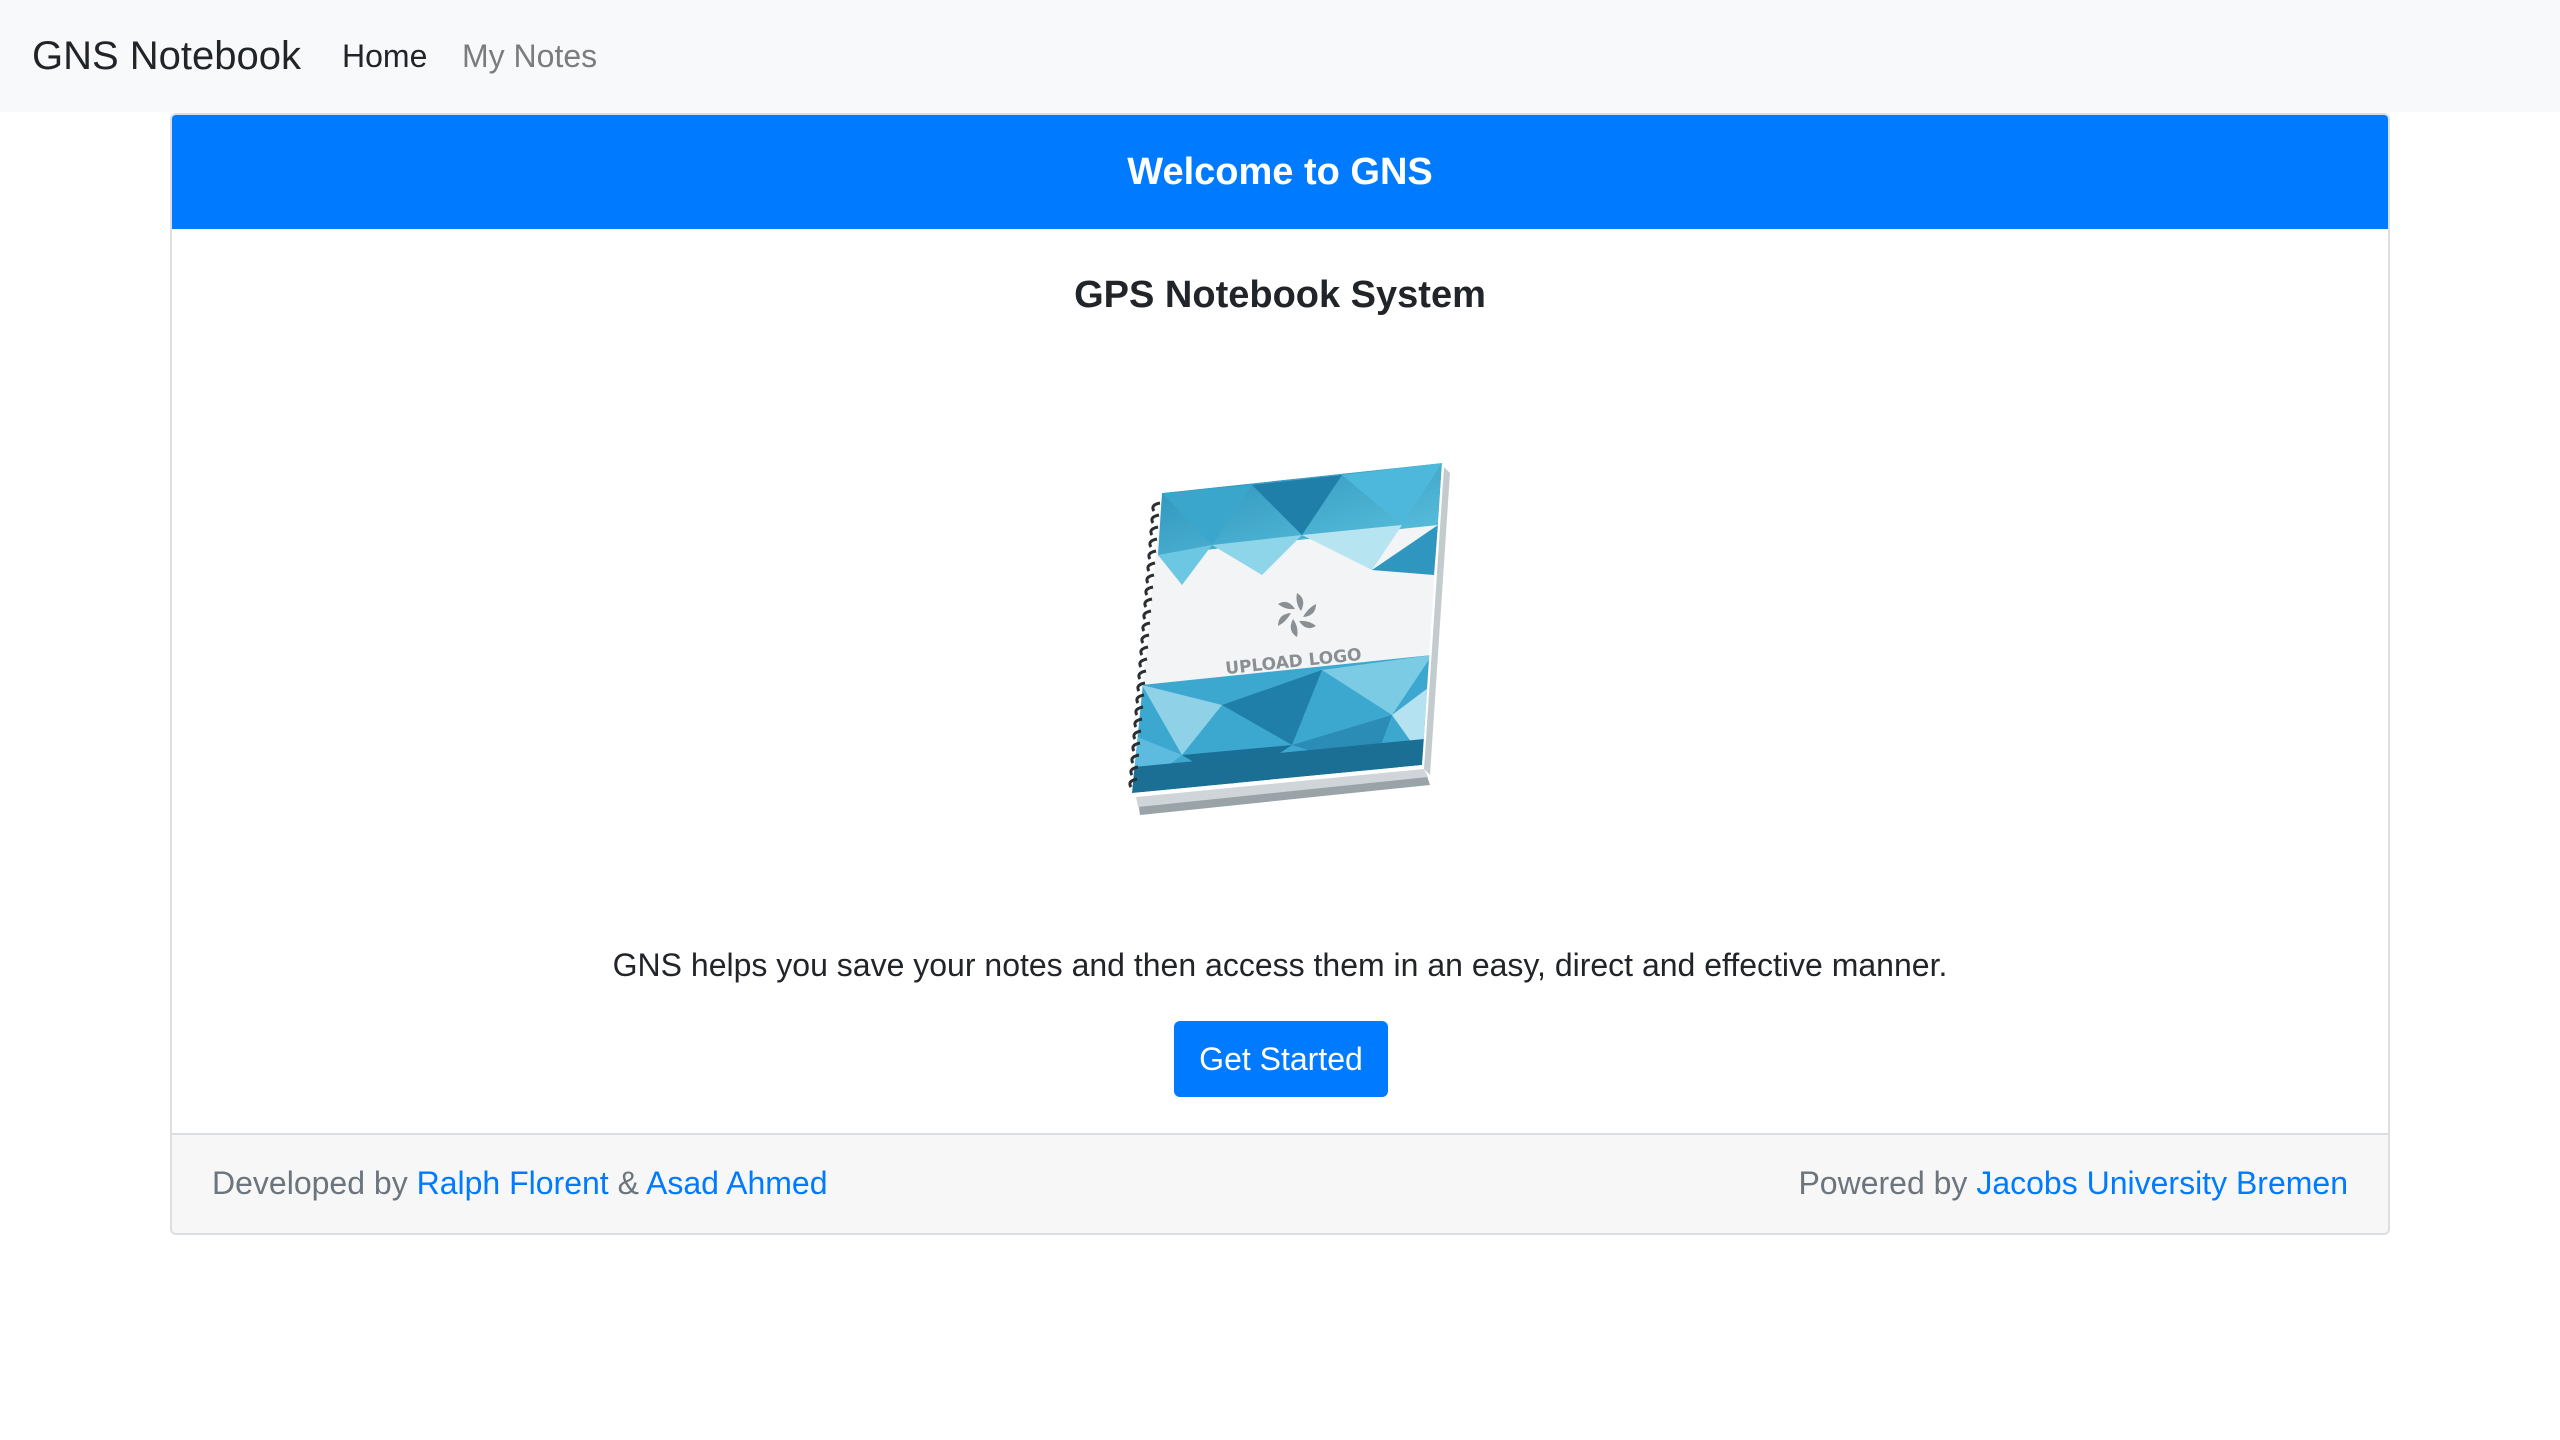 The image size is (2560, 1440). What do you see at coordinates (1280, 295) in the screenshot?
I see `card-title: GPS Notebook System` at bounding box center [1280, 295].